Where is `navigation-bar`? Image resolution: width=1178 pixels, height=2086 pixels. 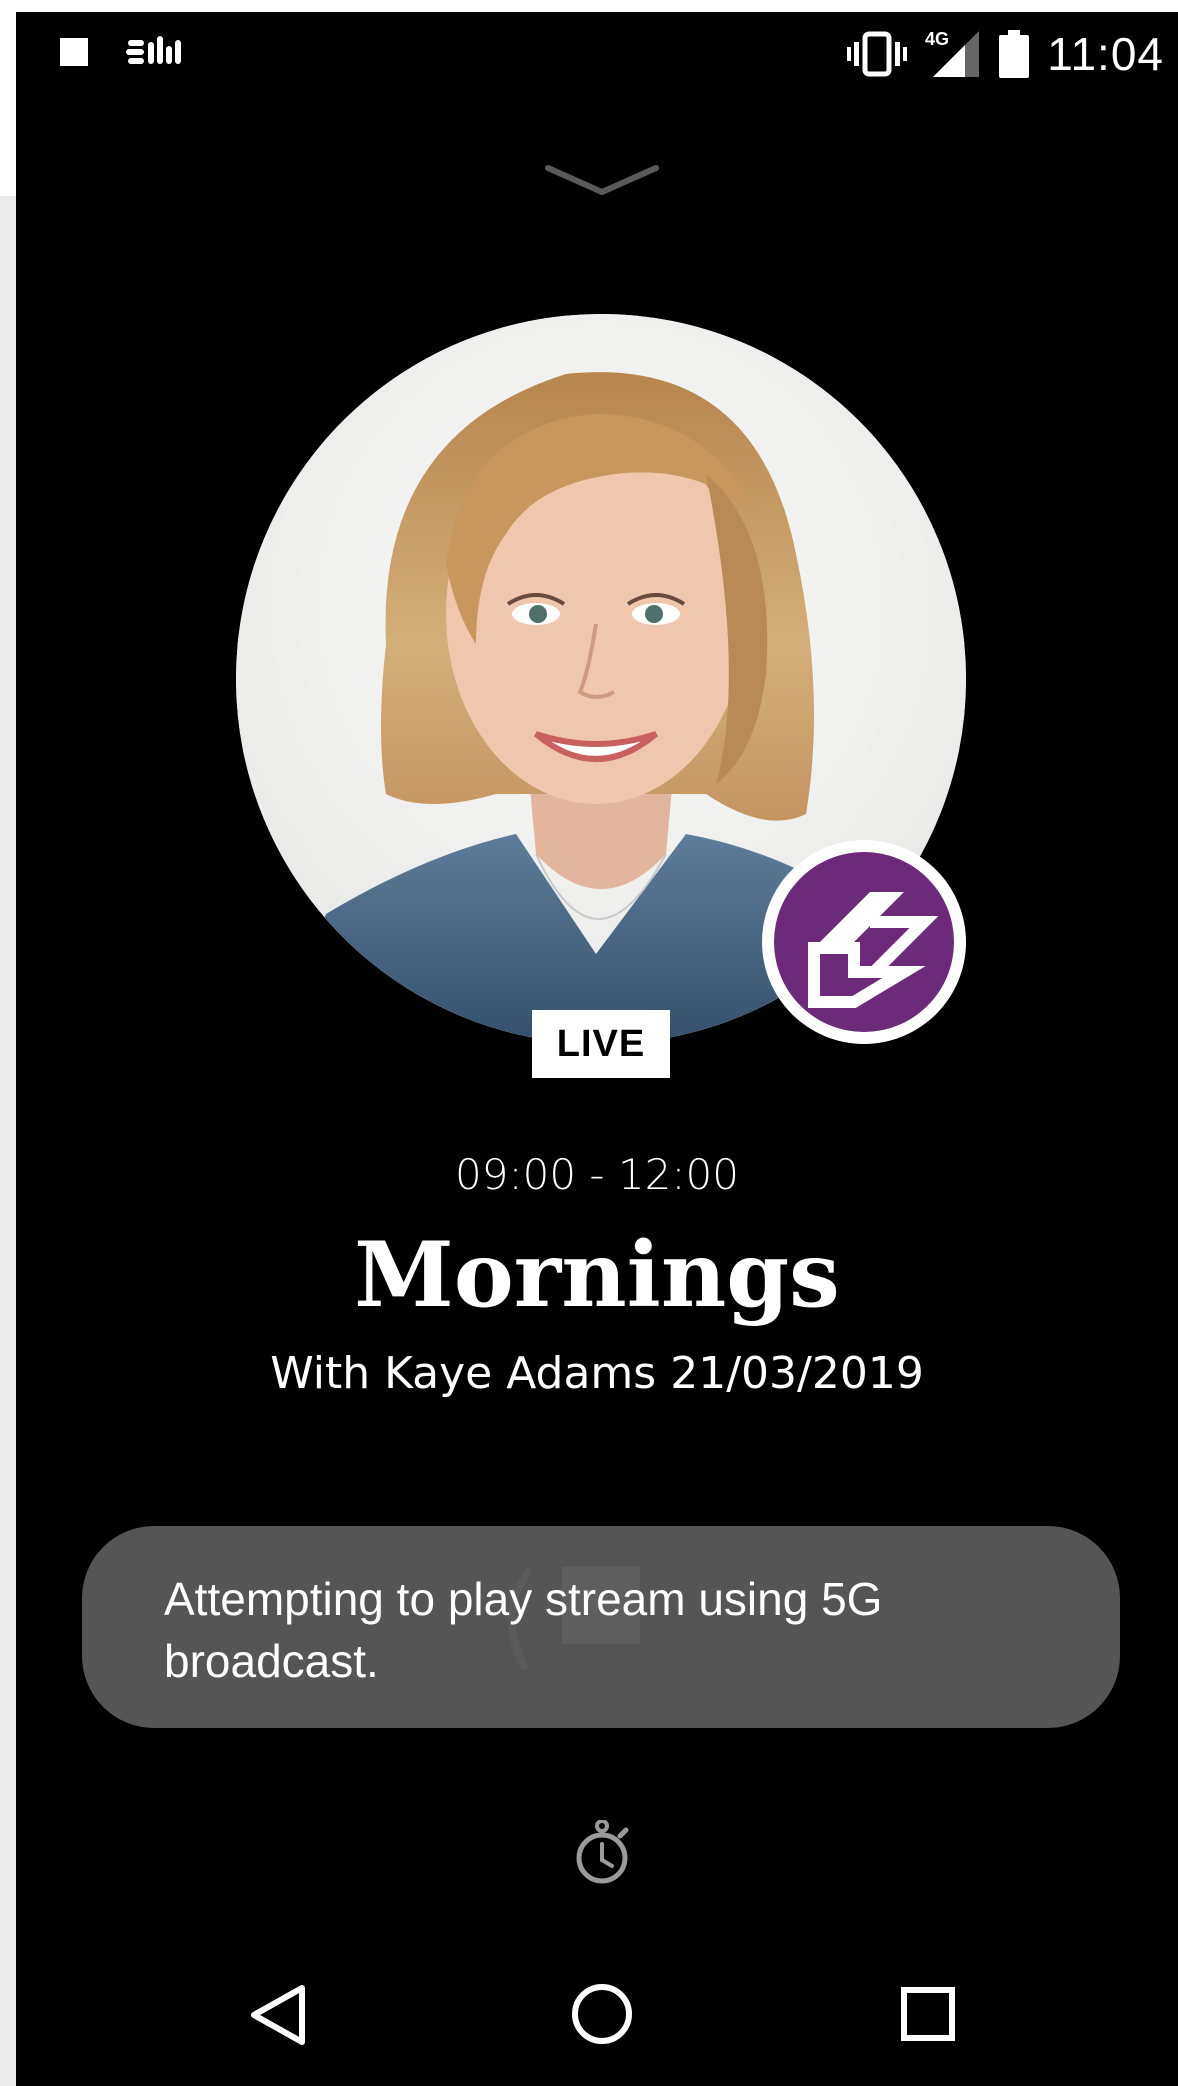 navigation-bar is located at coordinates (597, 2023).